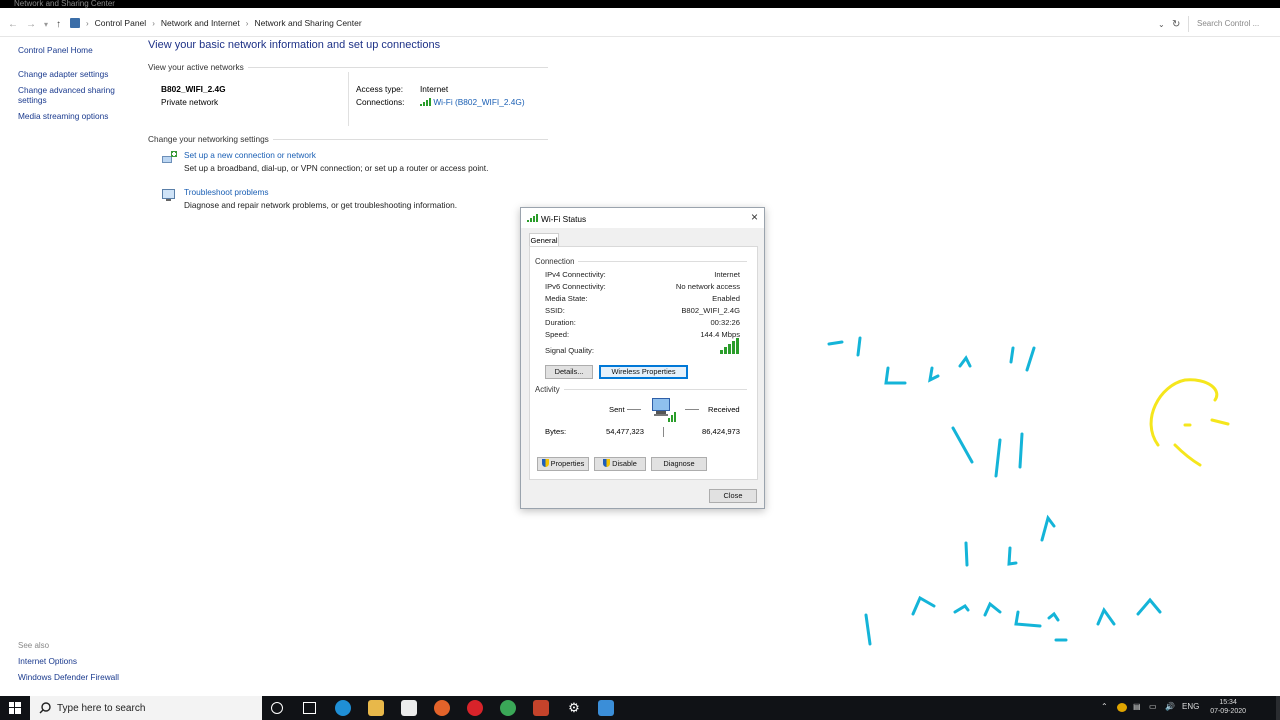 The height and width of the screenshot is (720, 1280). What do you see at coordinates (343, 708) in the screenshot?
I see `edge-icon` at bounding box center [343, 708].